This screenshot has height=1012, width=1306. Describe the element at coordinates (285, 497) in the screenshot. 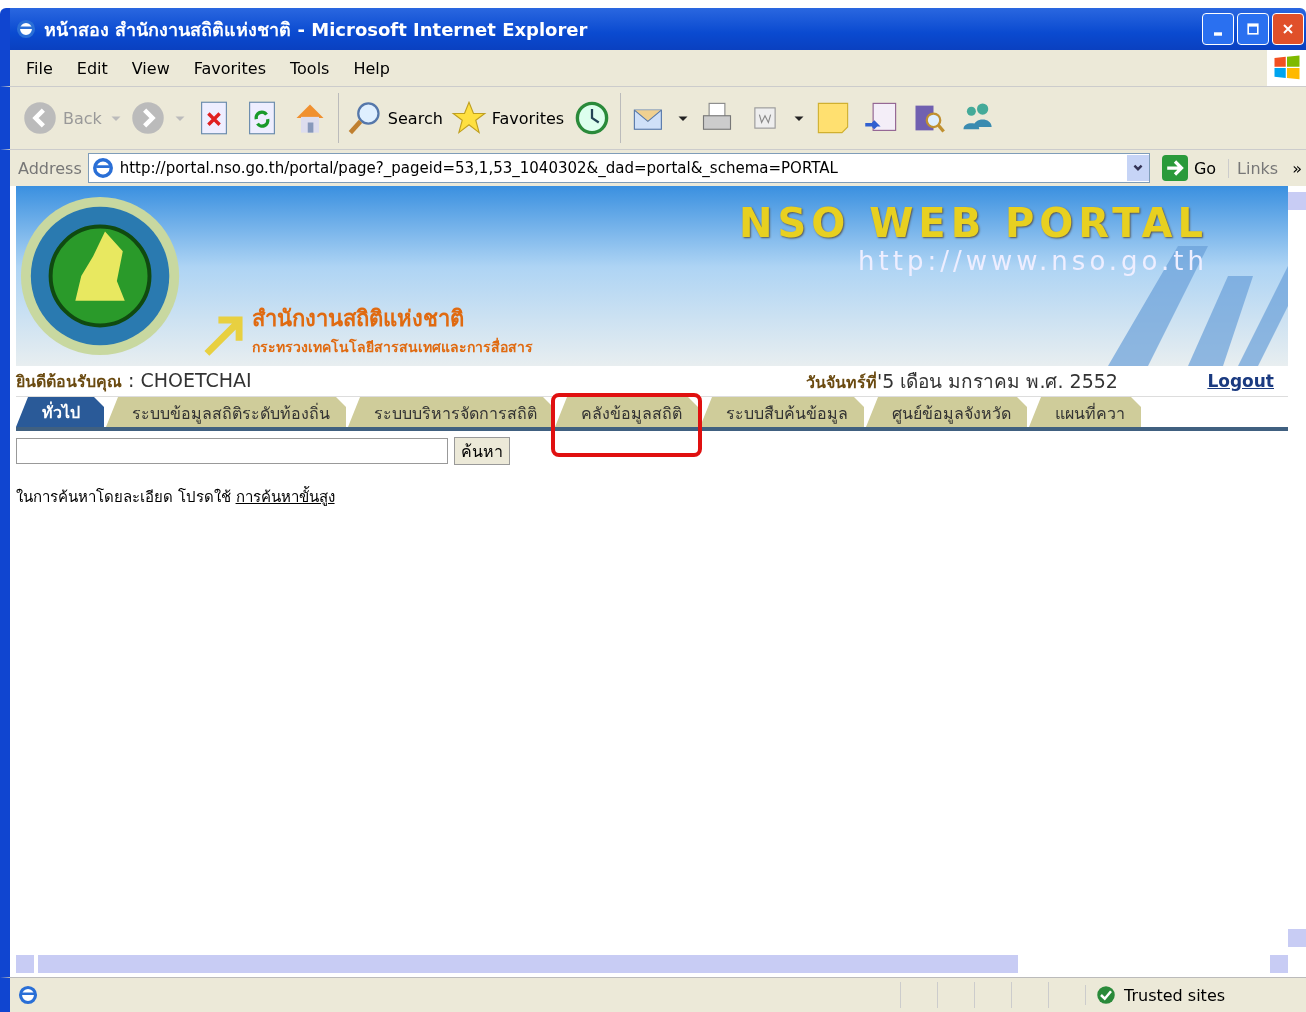

I see `advanced-search-link: การค้นหาขั้นสูง` at that location.